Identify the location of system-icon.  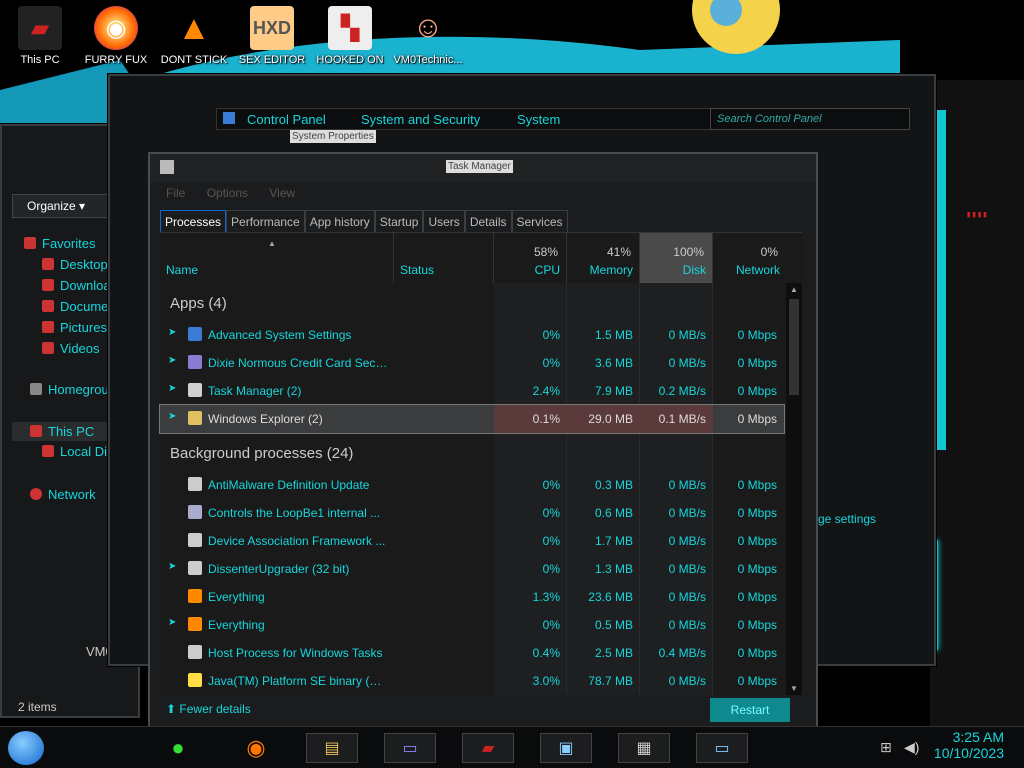
(229, 118).